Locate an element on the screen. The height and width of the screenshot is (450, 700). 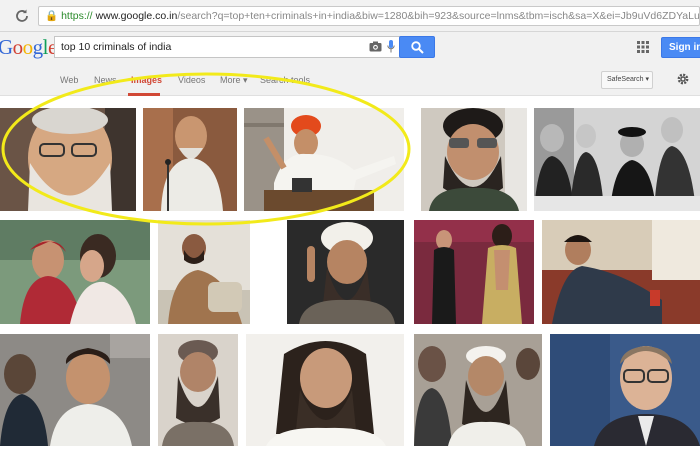
bearded-man-sunglasses-photo is located at coordinates (474, 159).